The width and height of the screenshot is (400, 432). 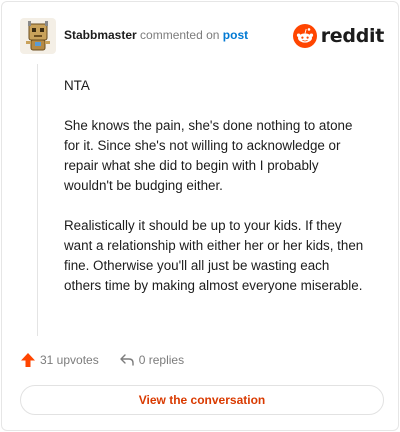 What do you see at coordinates (161, 360) in the screenshot?
I see `reply-count: 0 replies` at bounding box center [161, 360].